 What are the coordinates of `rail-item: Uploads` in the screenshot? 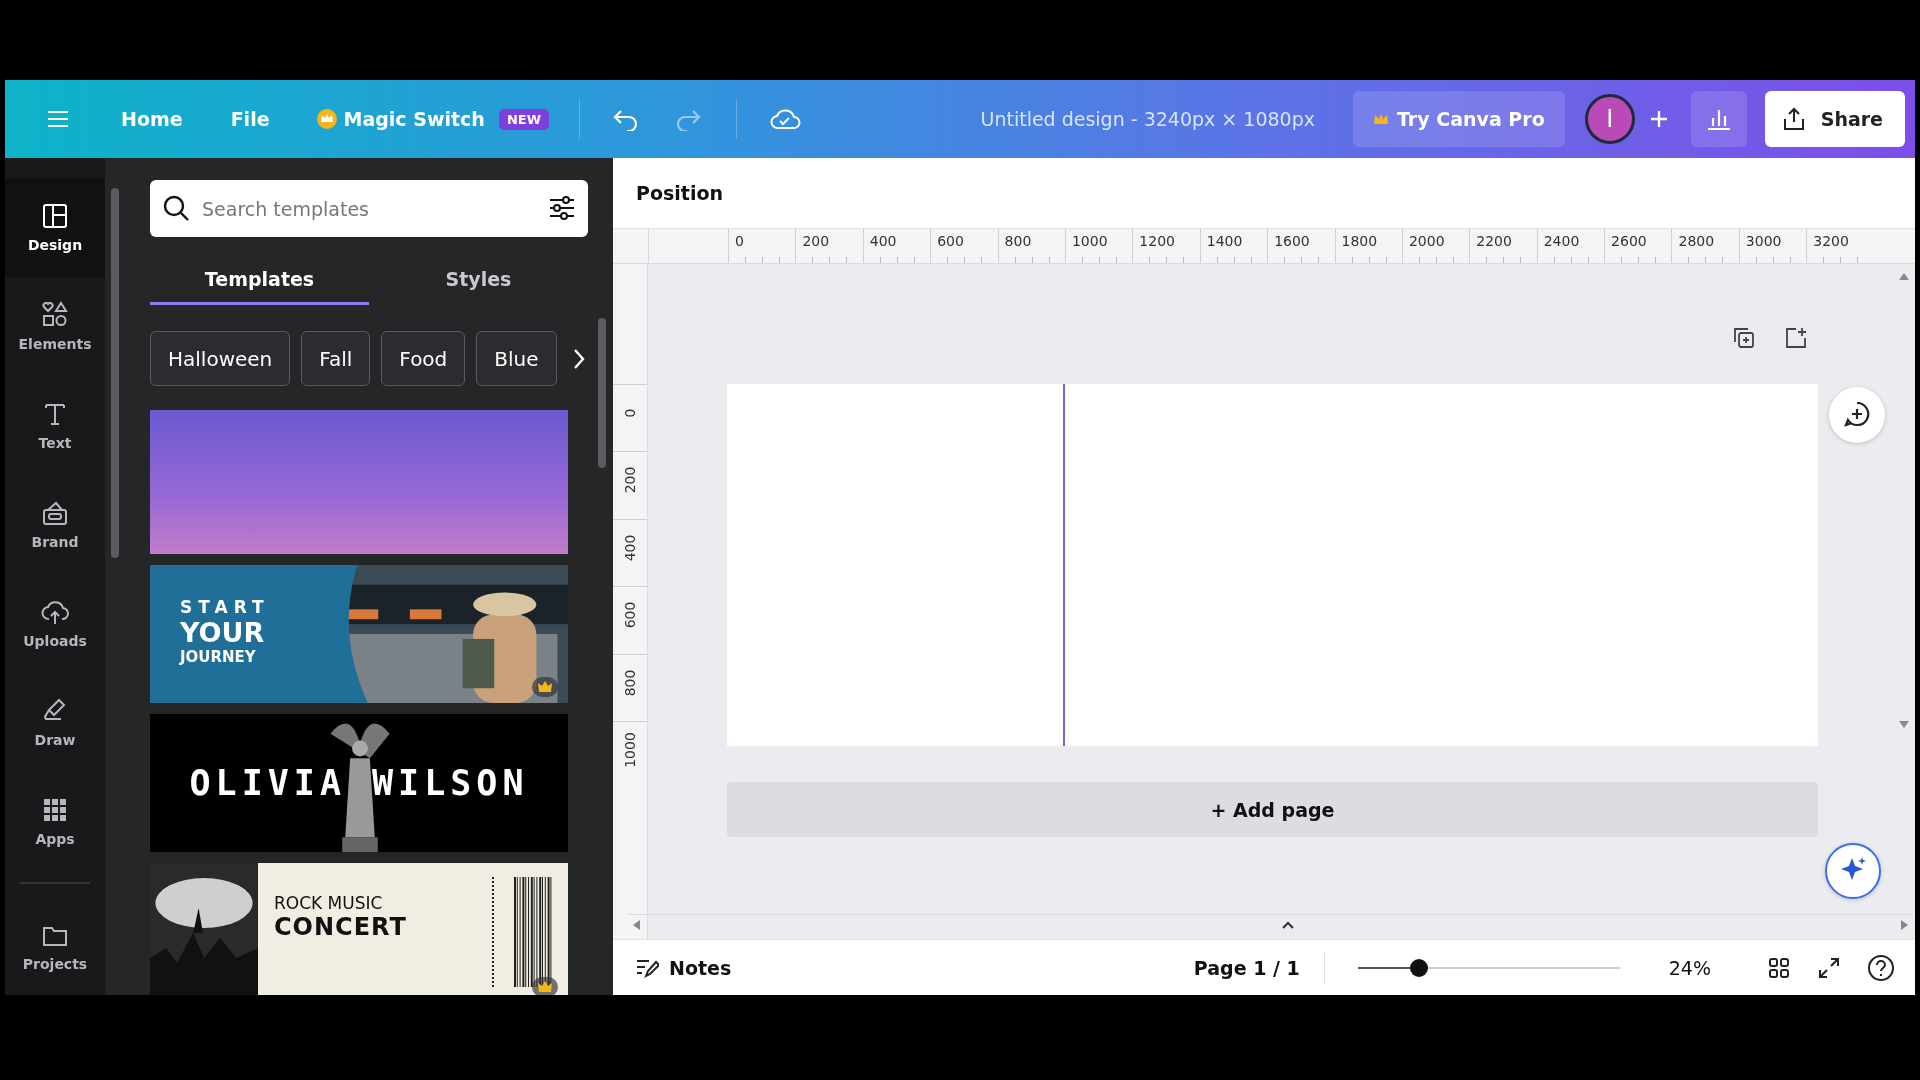 It's located at (55, 623).